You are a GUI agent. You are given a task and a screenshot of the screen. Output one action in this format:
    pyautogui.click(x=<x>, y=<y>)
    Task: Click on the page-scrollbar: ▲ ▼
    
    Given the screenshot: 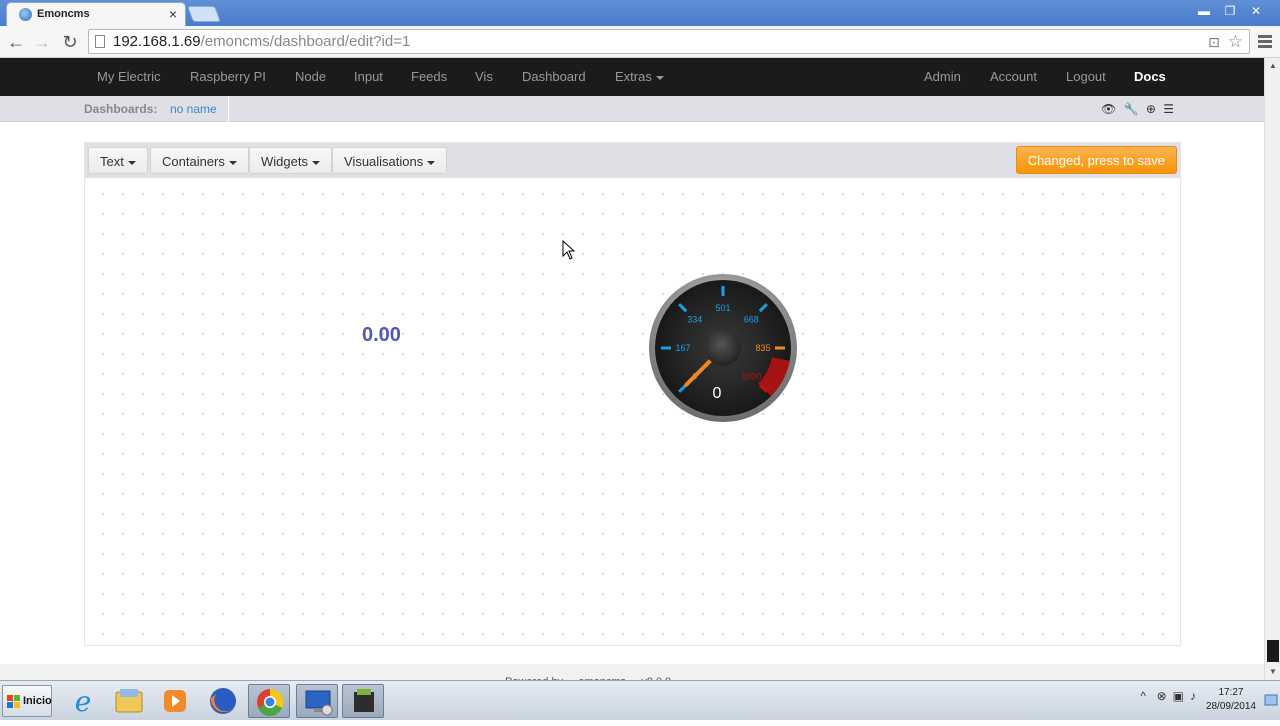 What is the action you would take?
    pyautogui.click(x=1272, y=369)
    